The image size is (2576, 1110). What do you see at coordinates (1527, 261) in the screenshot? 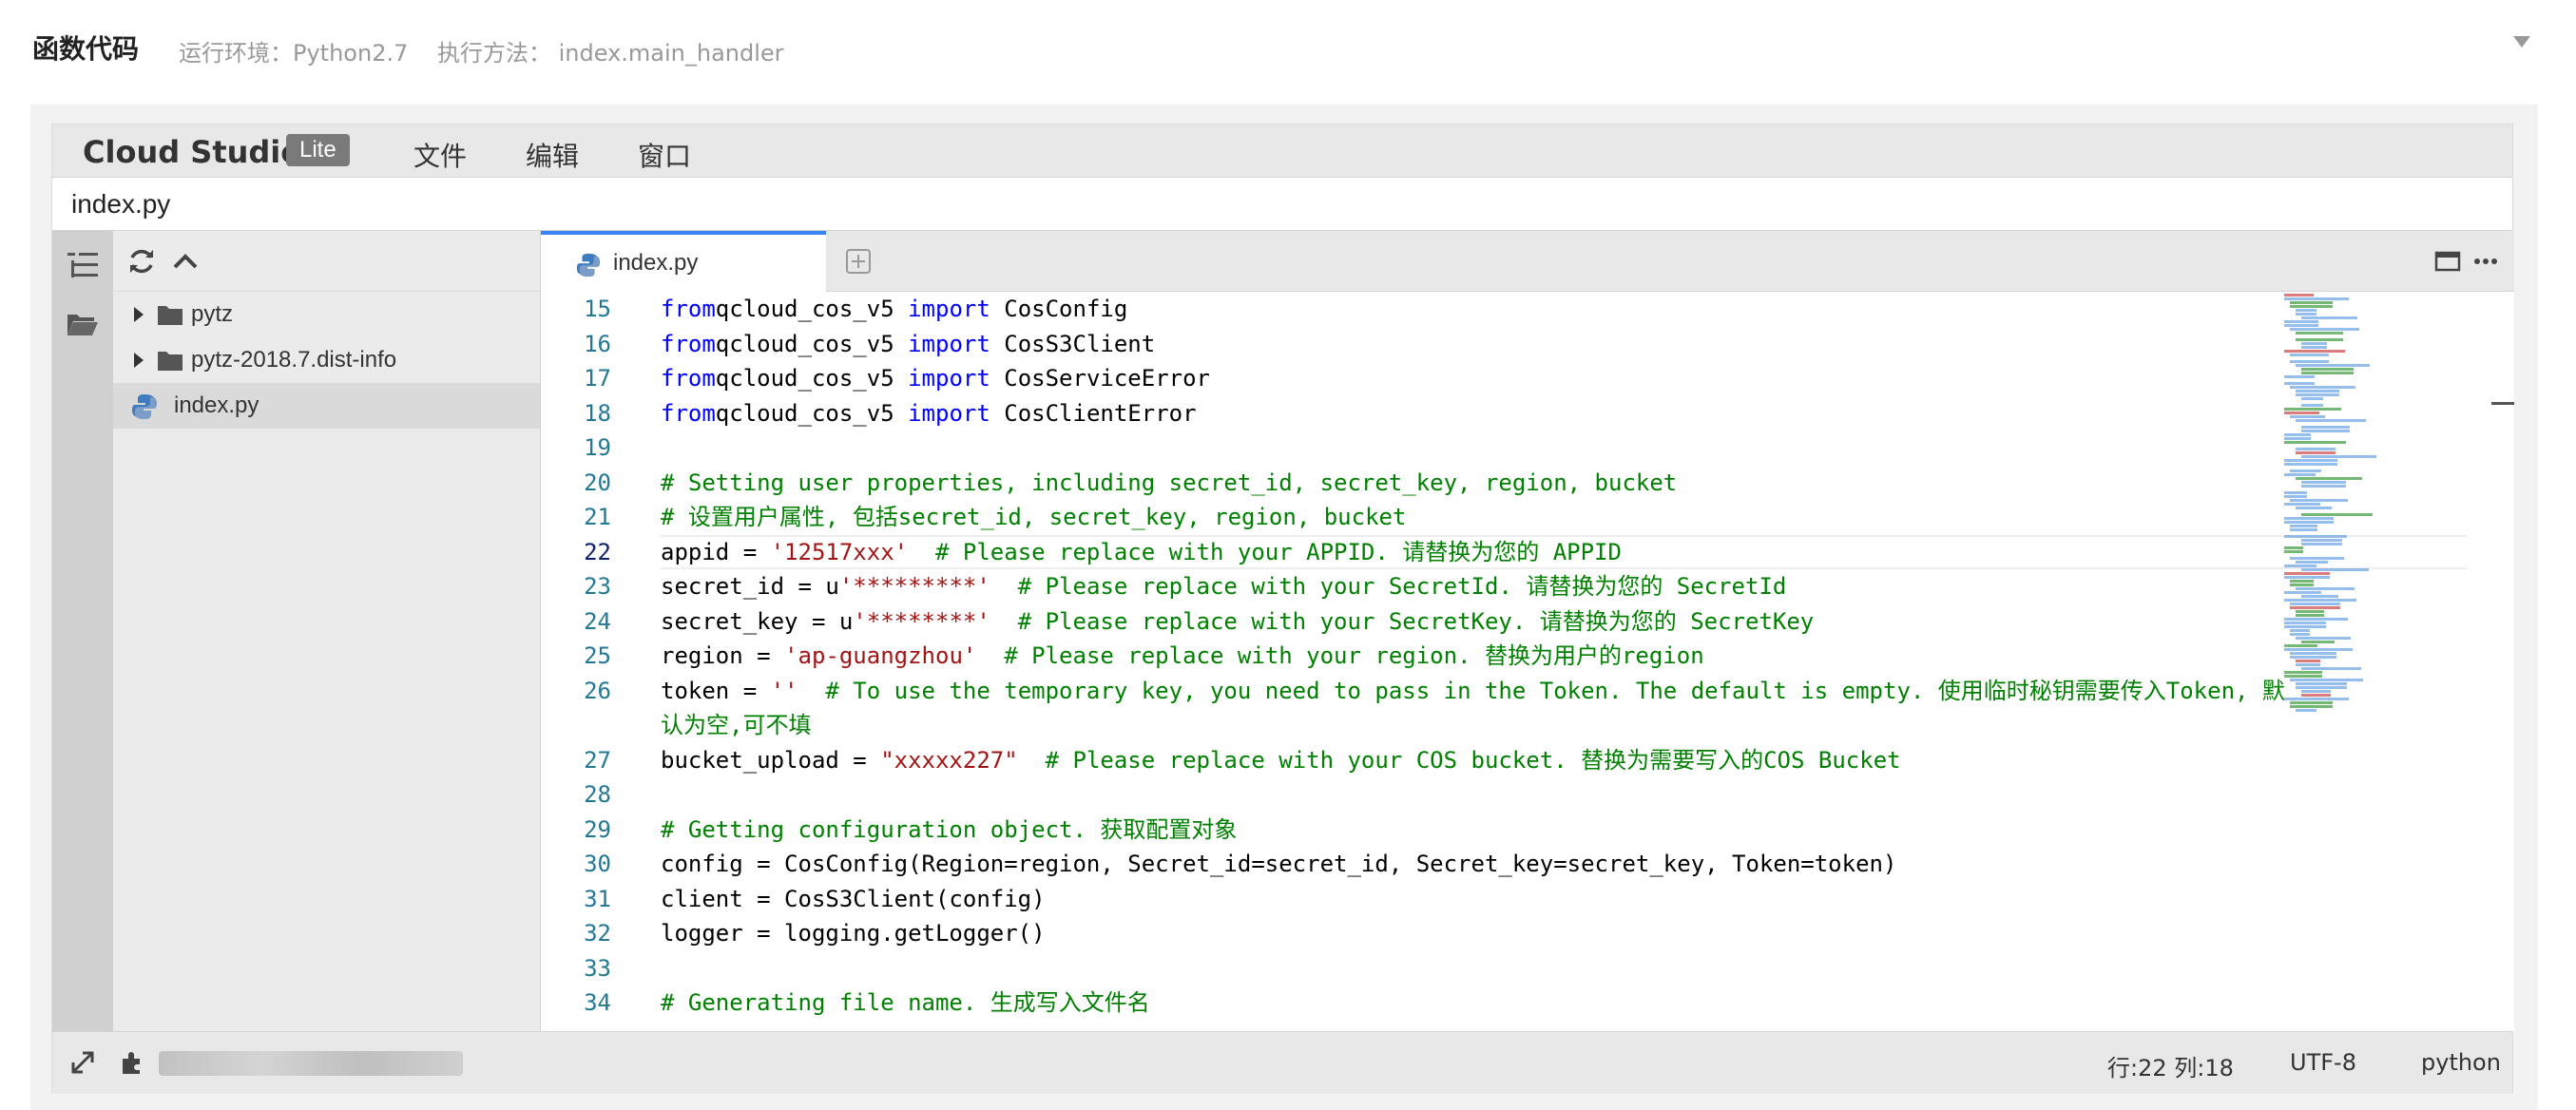
I see `editor-tabs: index.py` at bounding box center [1527, 261].